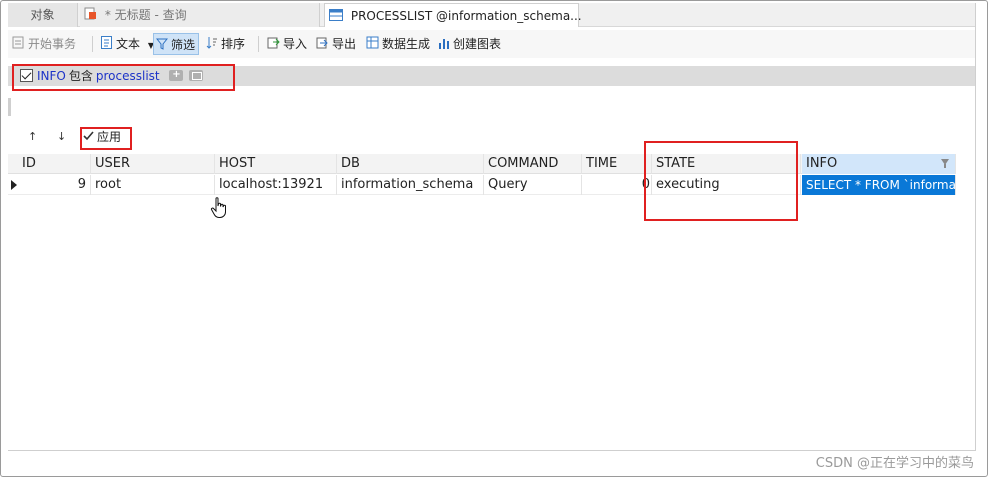 The height and width of the screenshot is (477, 988). I want to click on cell-db: information_schema, so click(410, 185).